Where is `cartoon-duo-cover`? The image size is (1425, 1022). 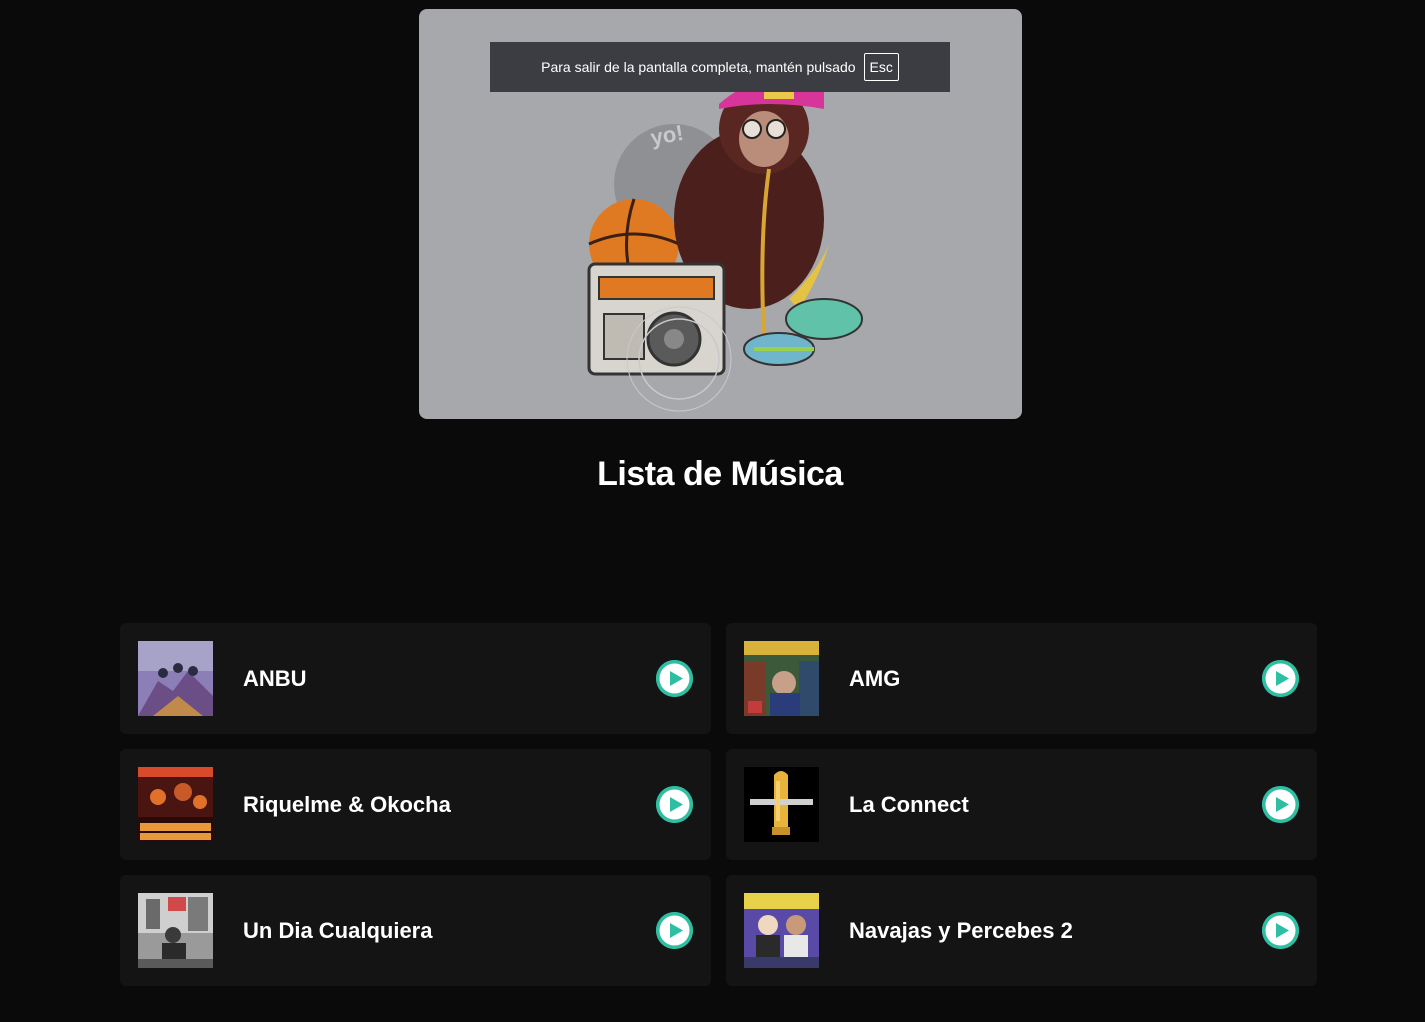 cartoon-duo-cover is located at coordinates (781, 930).